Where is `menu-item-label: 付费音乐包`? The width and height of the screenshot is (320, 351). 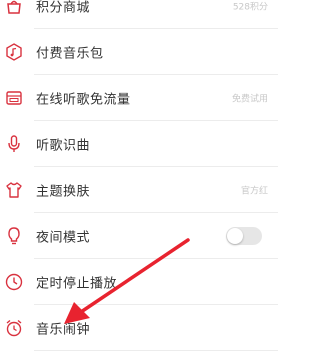 menu-item-label: 付费音乐包 is located at coordinates (70, 54).